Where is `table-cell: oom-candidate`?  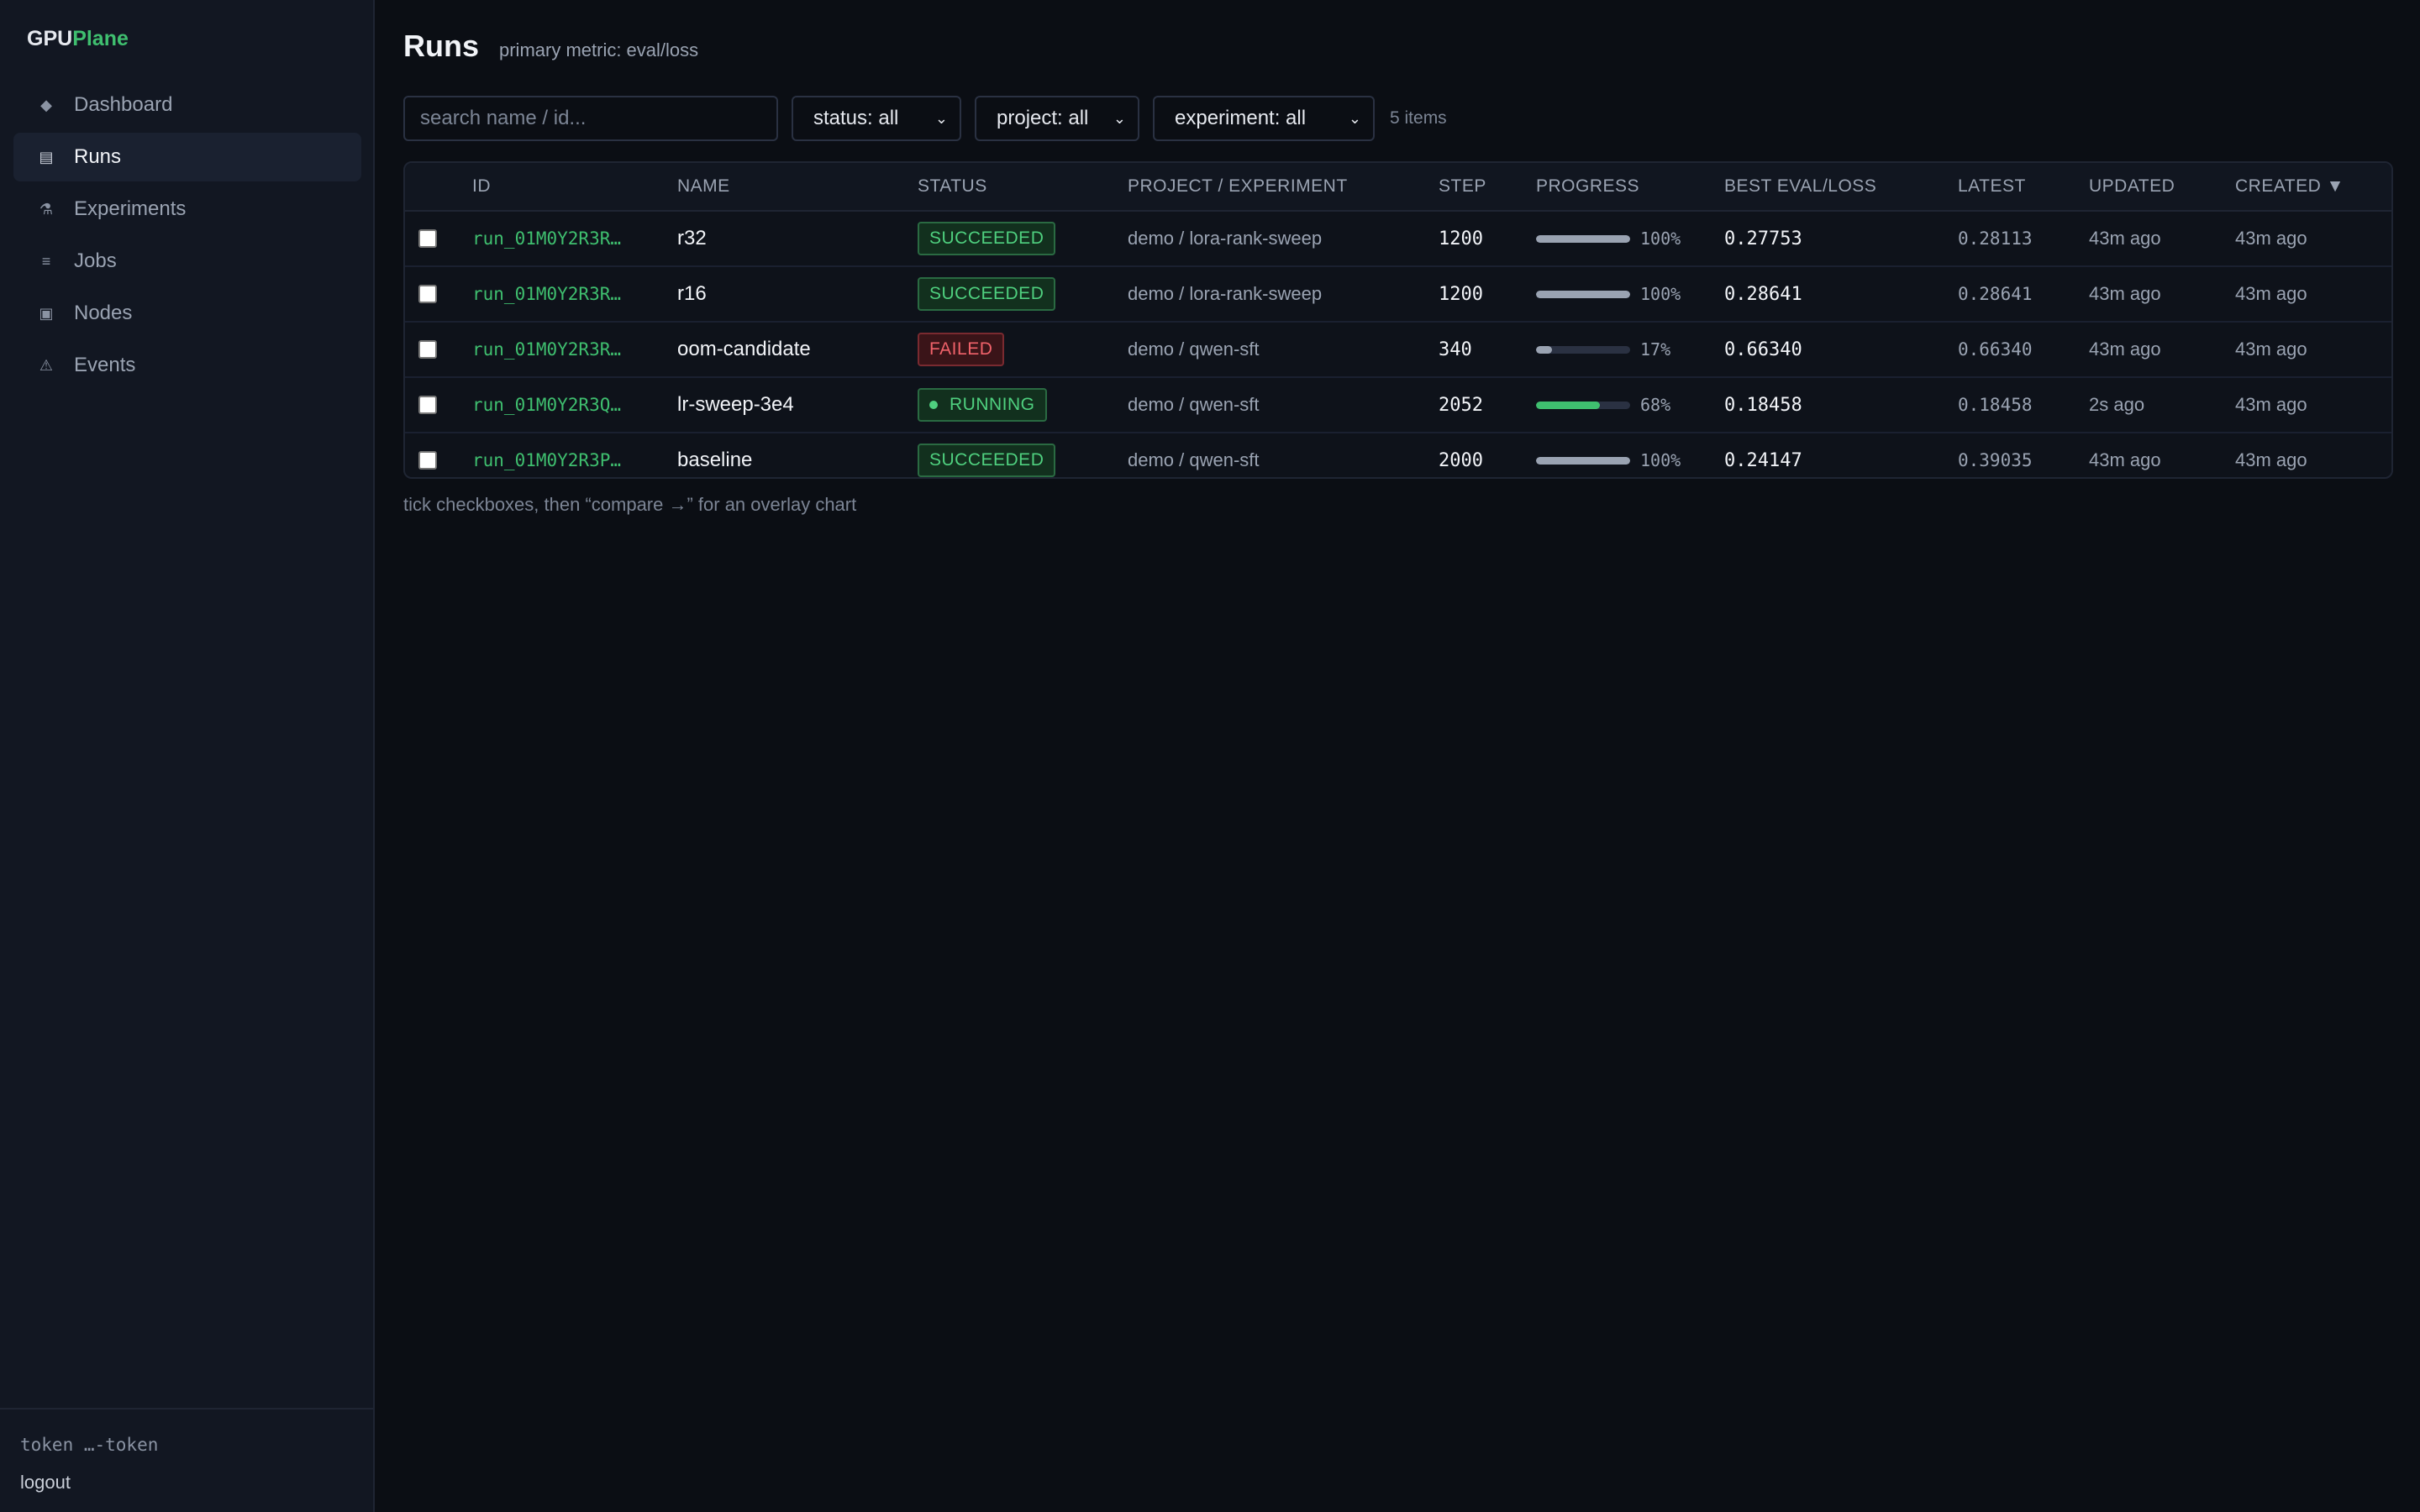 table-cell: oom-candidate is located at coordinates (744, 349).